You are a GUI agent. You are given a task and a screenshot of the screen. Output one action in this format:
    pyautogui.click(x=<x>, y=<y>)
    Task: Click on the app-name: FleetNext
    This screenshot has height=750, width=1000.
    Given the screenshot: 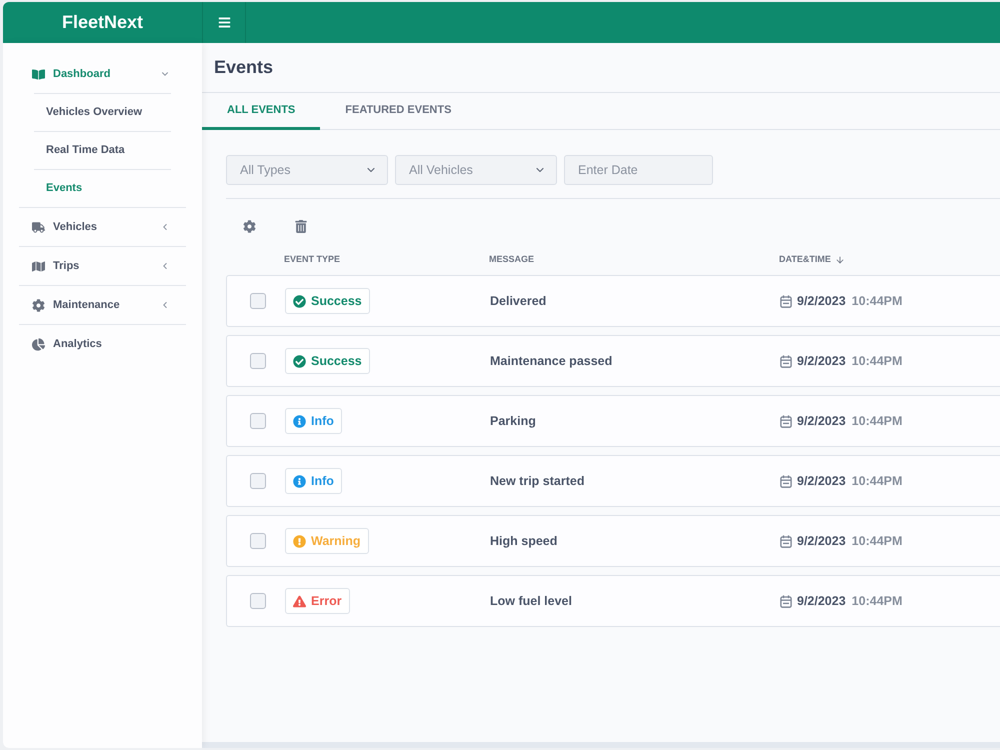 What is the action you would take?
    pyautogui.click(x=103, y=22)
    